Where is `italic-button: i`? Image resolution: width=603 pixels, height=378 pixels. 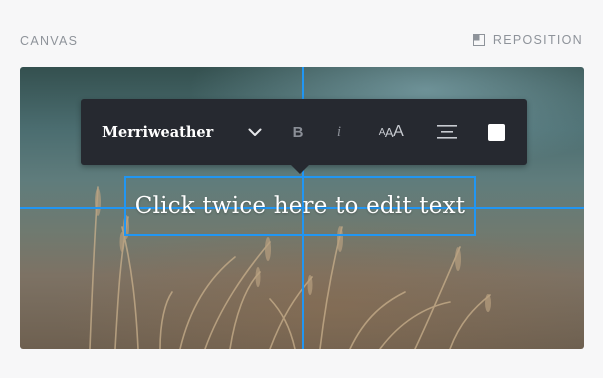 italic-button: i is located at coordinates (339, 132).